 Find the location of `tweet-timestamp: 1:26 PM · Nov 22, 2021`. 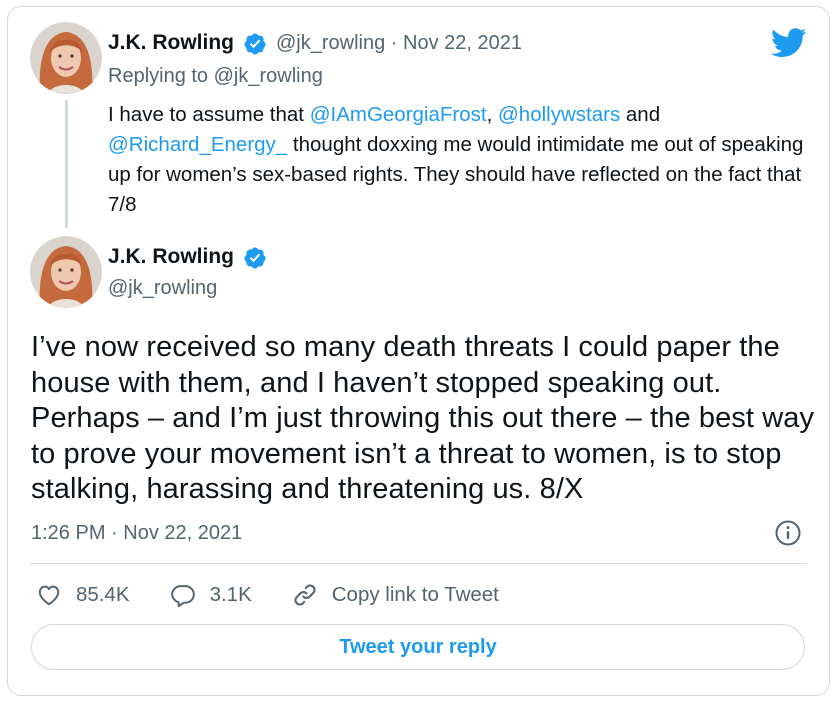

tweet-timestamp: 1:26 PM · Nov 22, 2021 is located at coordinates (136, 533).